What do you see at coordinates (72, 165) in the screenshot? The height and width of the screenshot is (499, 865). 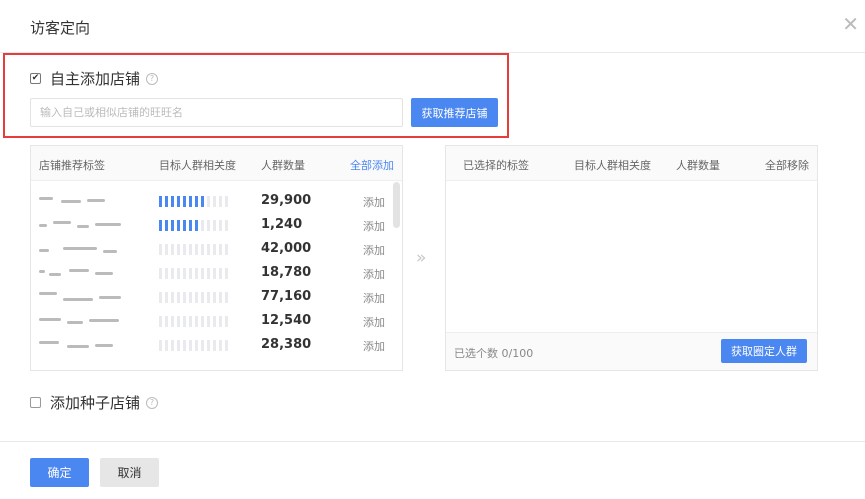 I see `col-shop-tag: 店铺推荐标签` at bounding box center [72, 165].